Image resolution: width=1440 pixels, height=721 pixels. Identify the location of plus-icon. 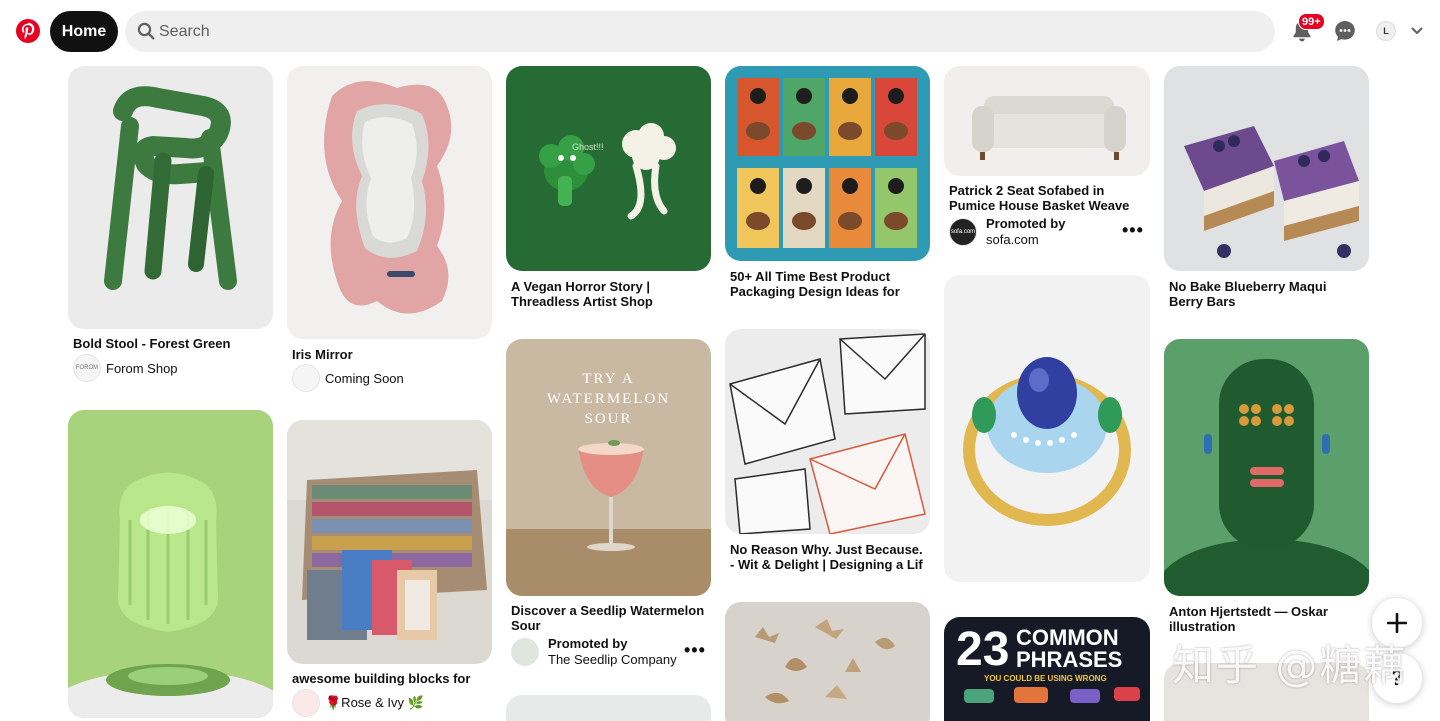
(1397, 623).